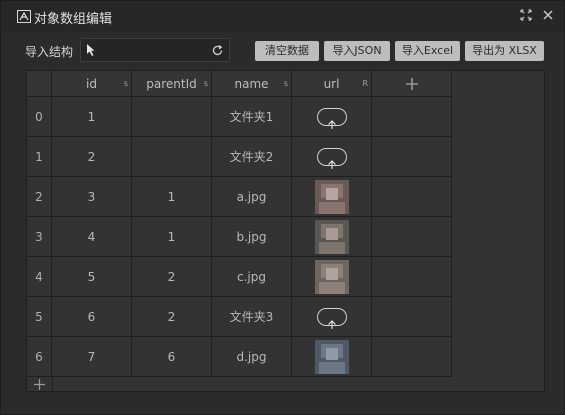 This screenshot has height=415, width=565. What do you see at coordinates (24, 16) in the screenshot?
I see `table-edit-icon` at bounding box center [24, 16].